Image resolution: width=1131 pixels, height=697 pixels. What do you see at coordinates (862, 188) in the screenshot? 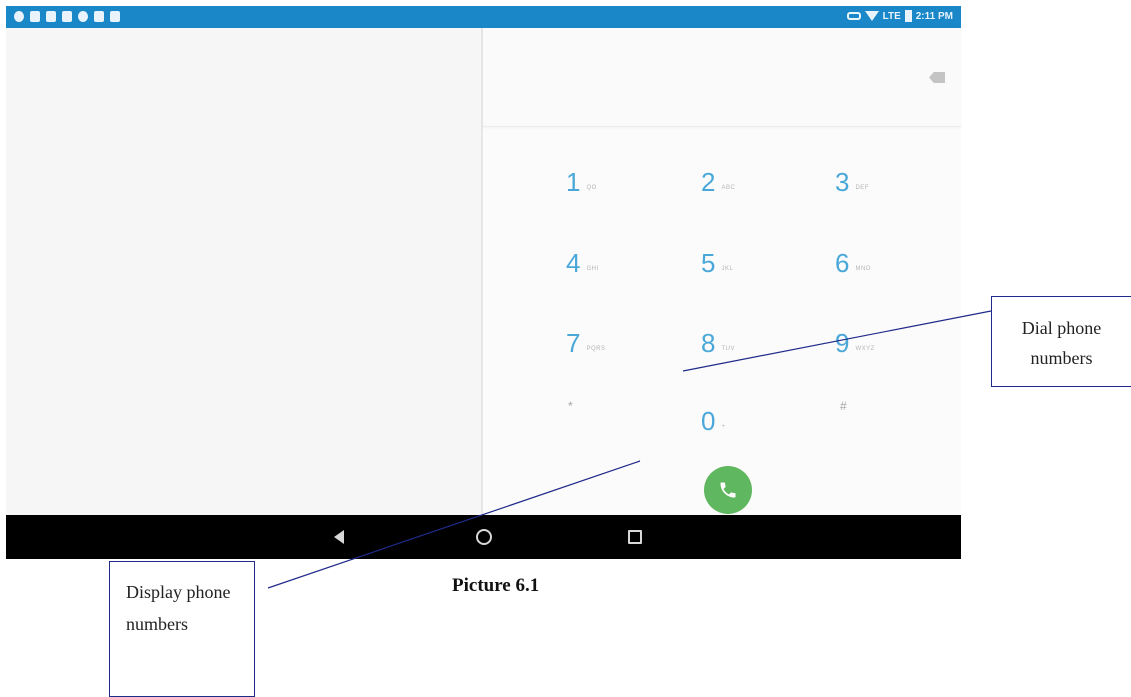
I see `dial-key-letters: DEF` at bounding box center [862, 188].